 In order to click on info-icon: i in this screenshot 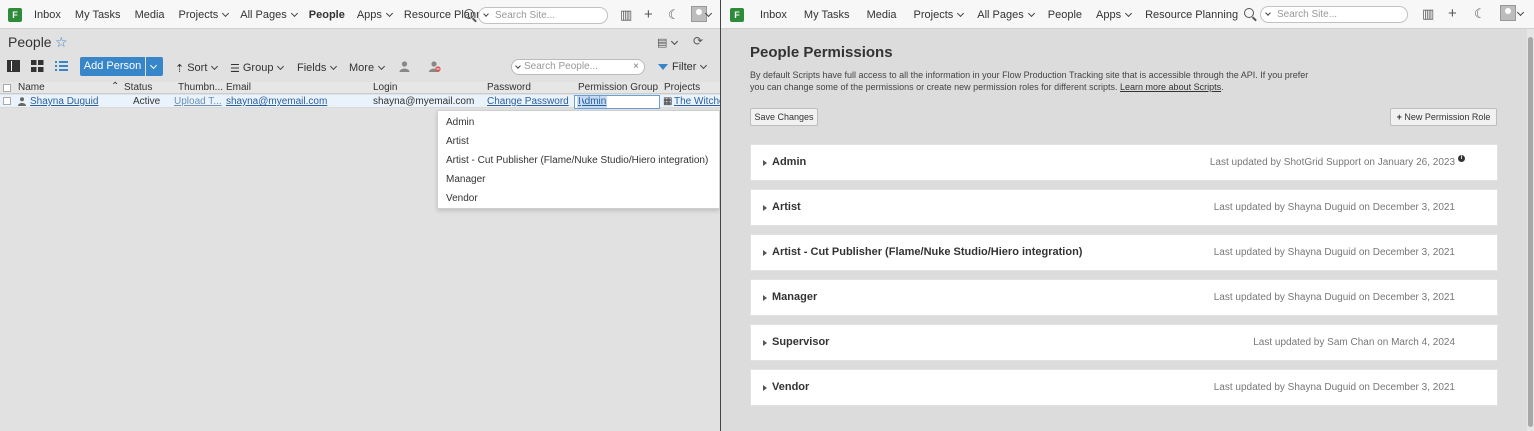, I will do `click(1461, 158)`.